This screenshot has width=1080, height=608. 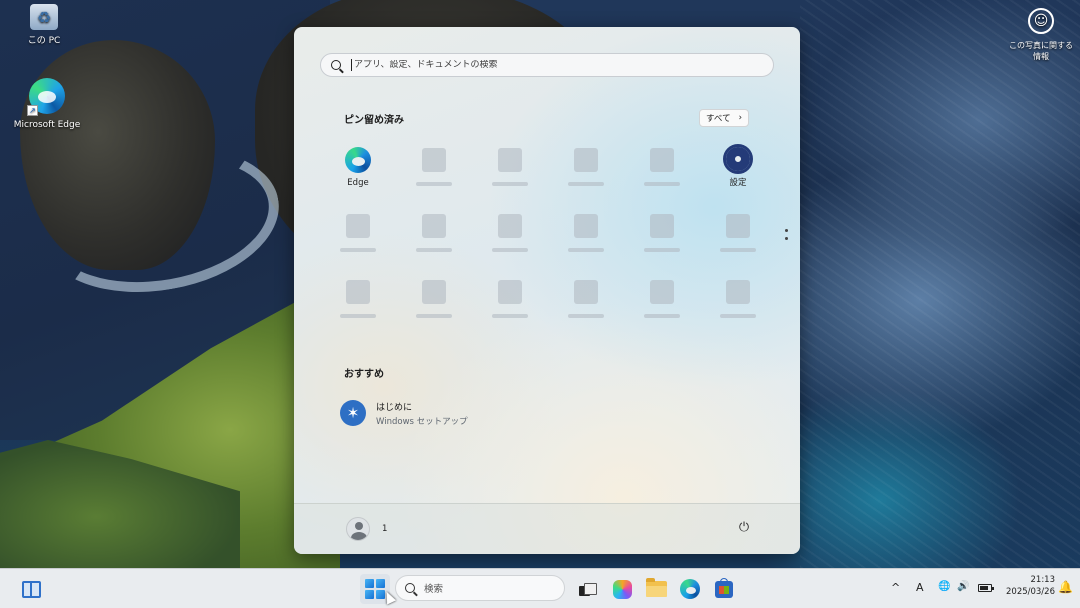 What do you see at coordinates (1043, 580) in the screenshot?
I see `clock-time: 21:13` at bounding box center [1043, 580].